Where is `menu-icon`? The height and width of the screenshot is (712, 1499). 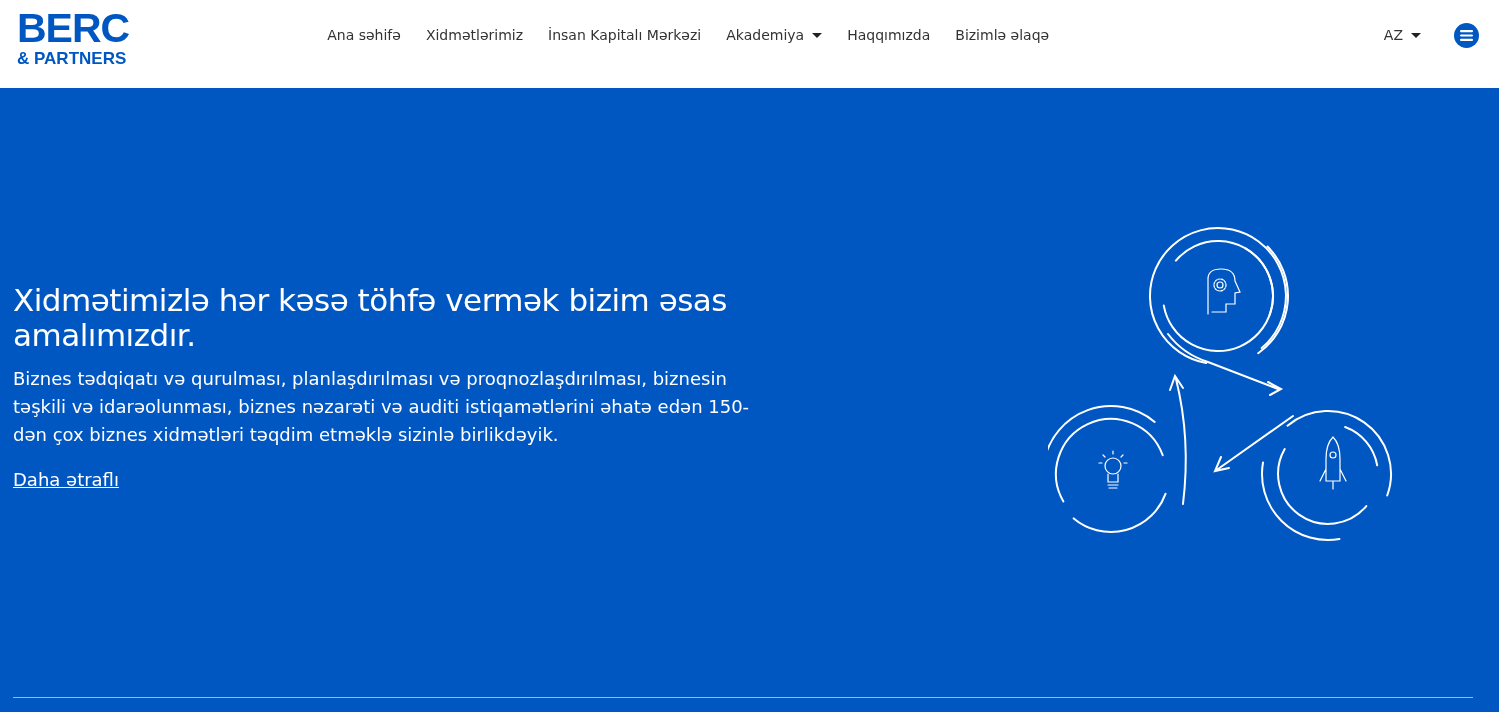
menu-icon is located at coordinates (1466, 35).